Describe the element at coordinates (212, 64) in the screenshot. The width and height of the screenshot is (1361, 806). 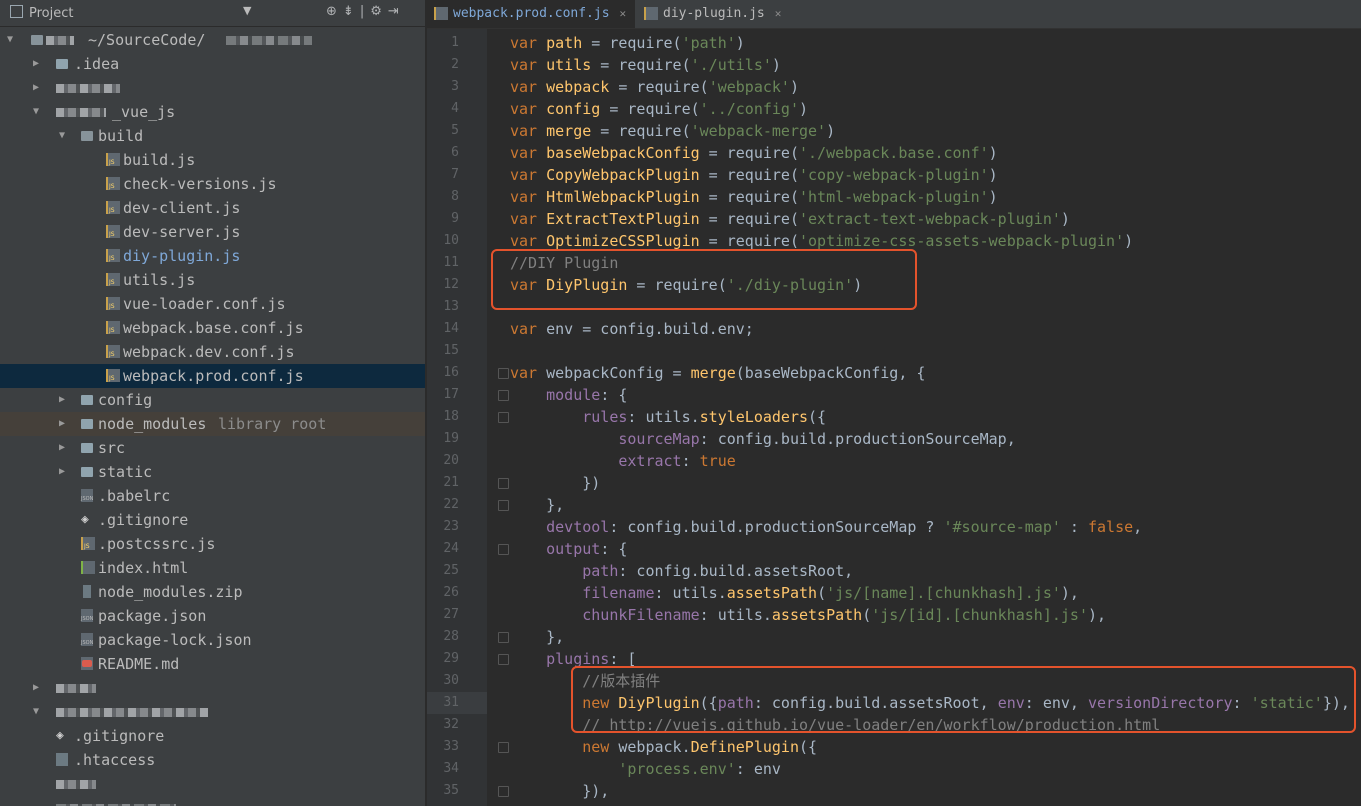
I see `tree-row-folder: ▶ .idea` at that location.